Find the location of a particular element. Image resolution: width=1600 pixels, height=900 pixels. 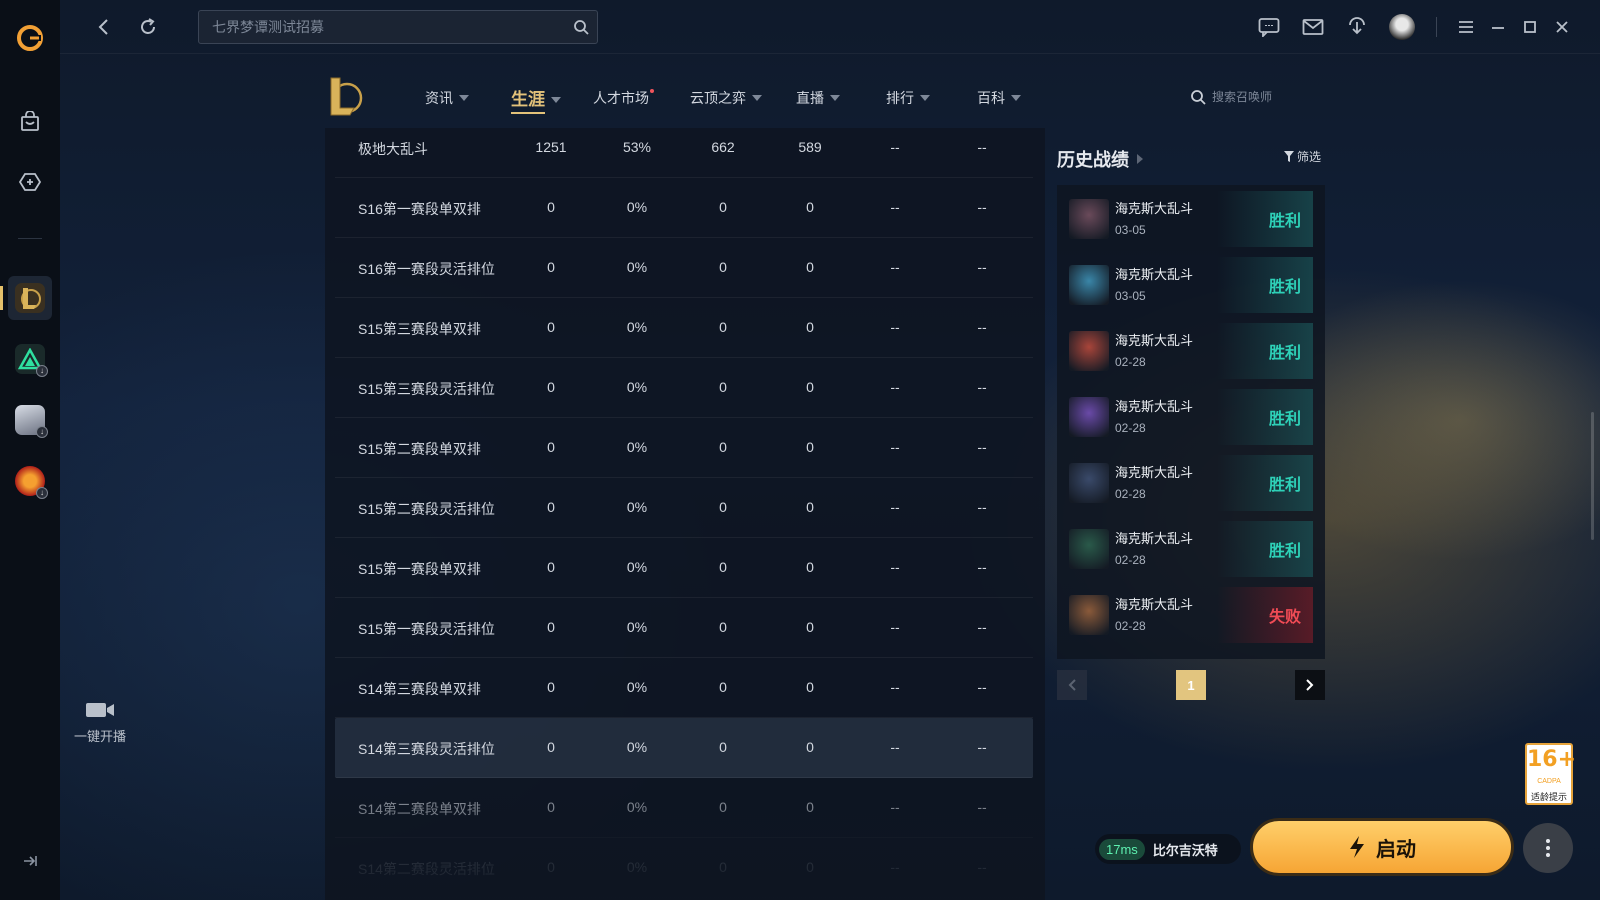

close-icon is located at coordinates (1562, 27).